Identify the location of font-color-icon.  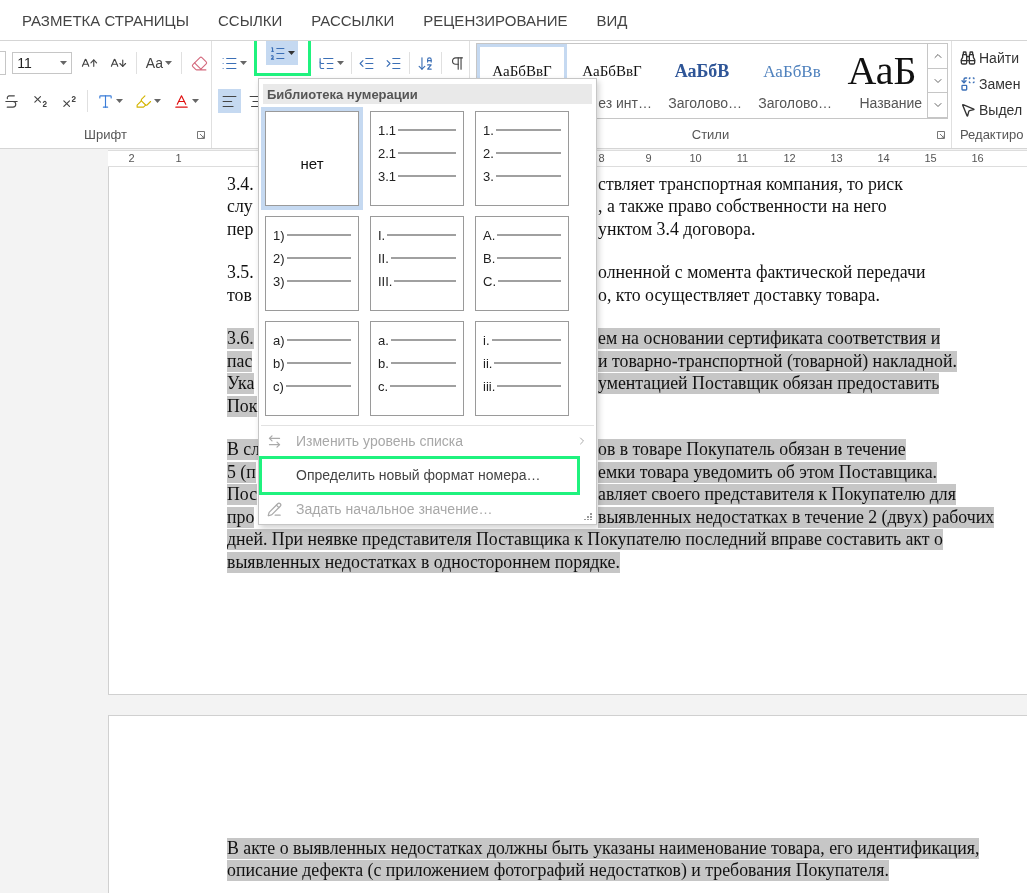
(181, 101).